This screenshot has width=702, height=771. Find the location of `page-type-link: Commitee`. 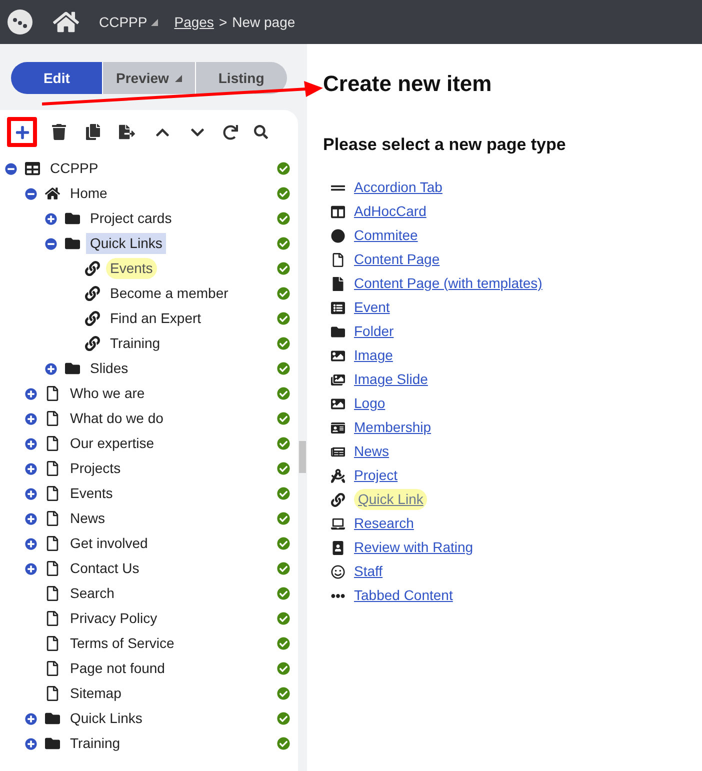

page-type-link: Commitee is located at coordinates (386, 235).